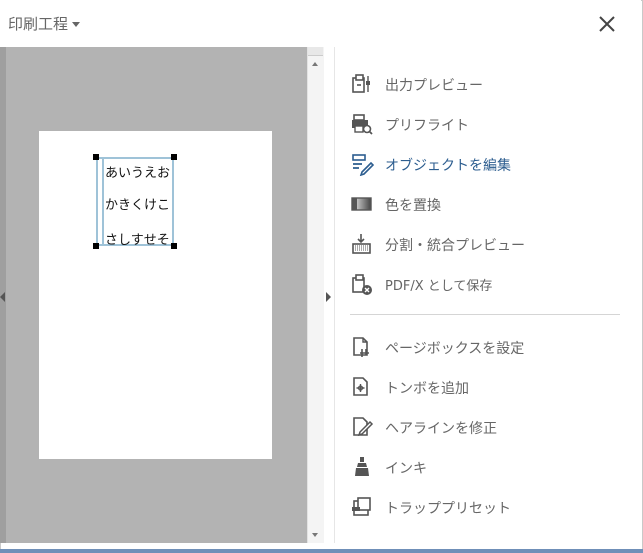 Image resolution: width=643 pixels, height=553 pixels. What do you see at coordinates (362, 466) in the screenshot?
I see `ink-icon` at bounding box center [362, 466].